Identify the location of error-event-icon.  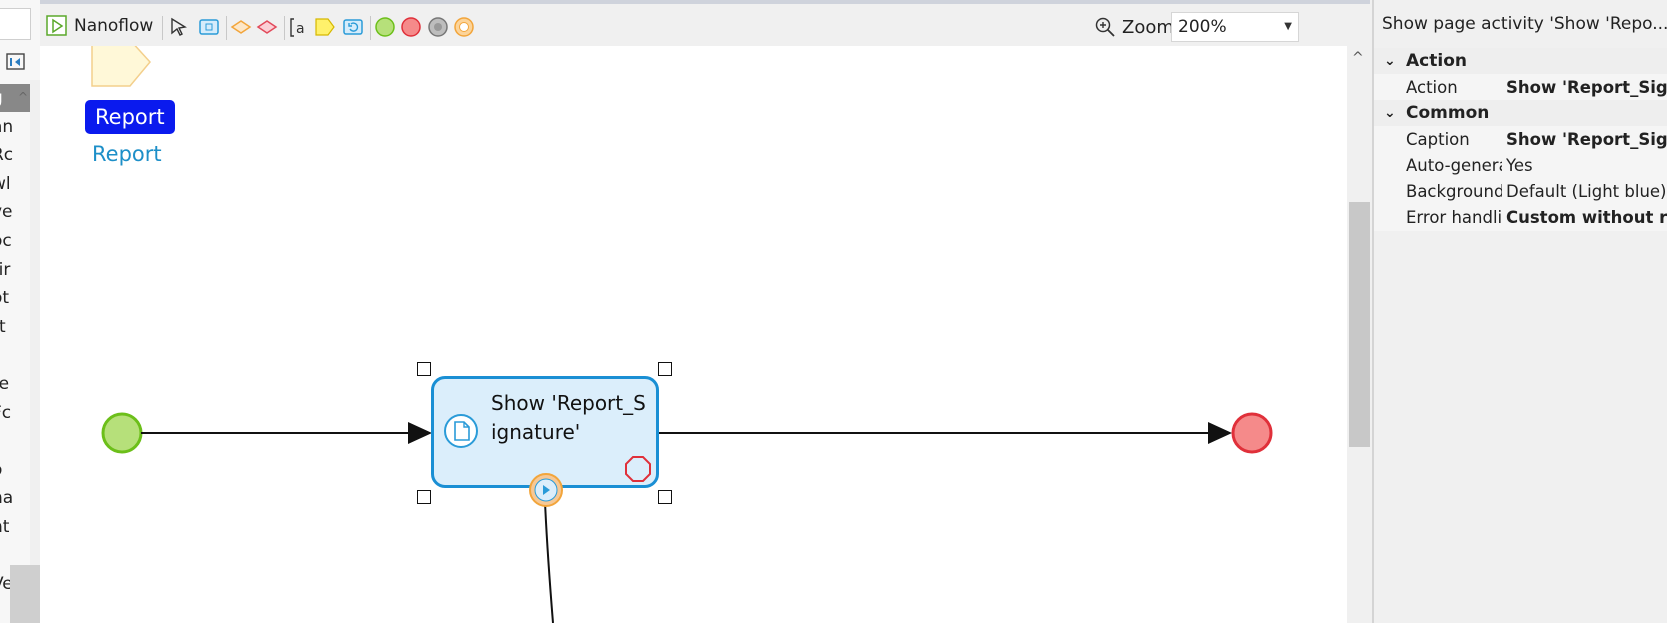
(546, 490).